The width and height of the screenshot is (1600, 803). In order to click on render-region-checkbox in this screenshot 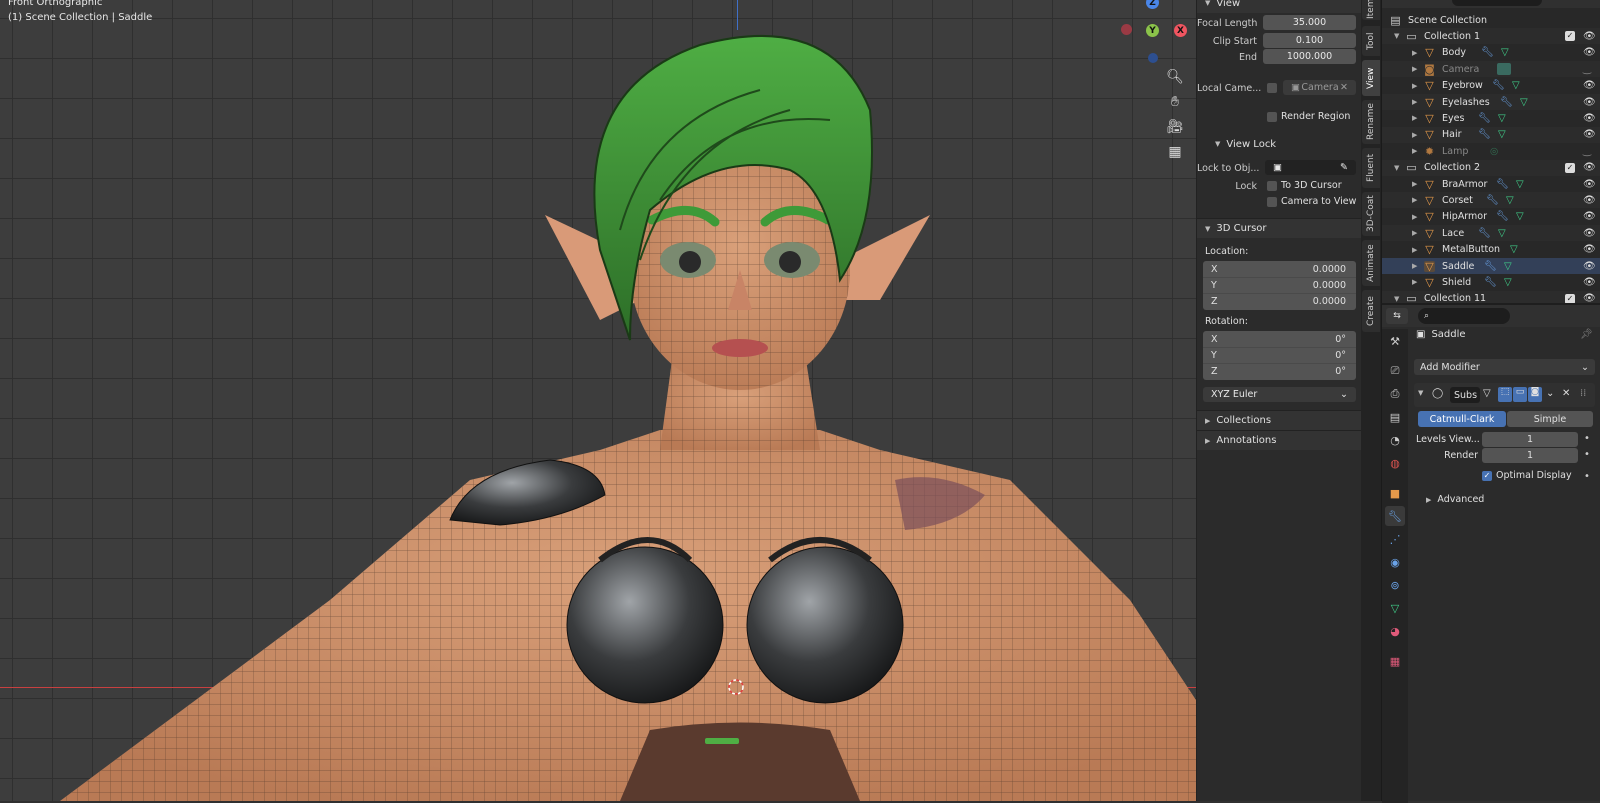, I will do `click(1272, 116)`.